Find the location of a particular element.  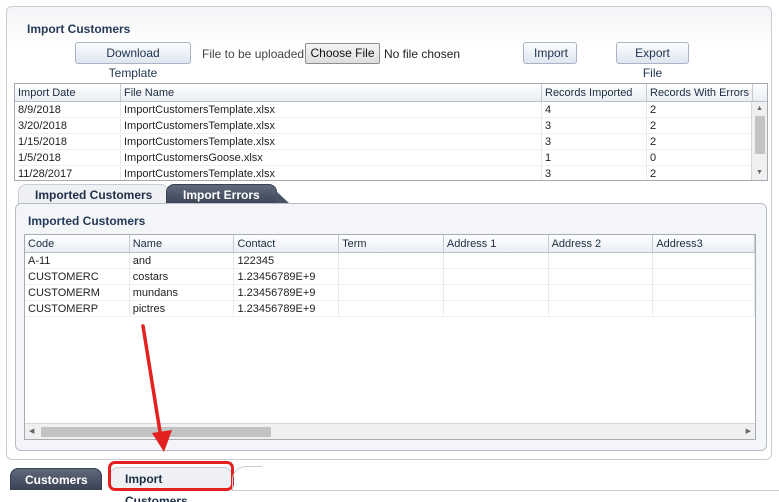

file-upload-label: File to be uploaded is located at coordinates (253, 54).